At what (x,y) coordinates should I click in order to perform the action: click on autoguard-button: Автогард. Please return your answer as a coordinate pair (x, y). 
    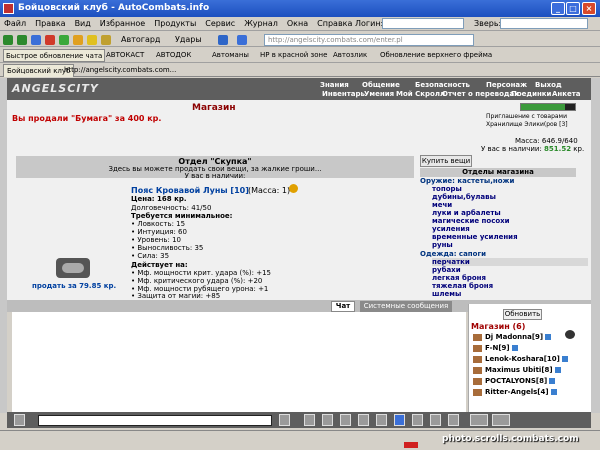
    Looking at the image, I should click on (140, 39).